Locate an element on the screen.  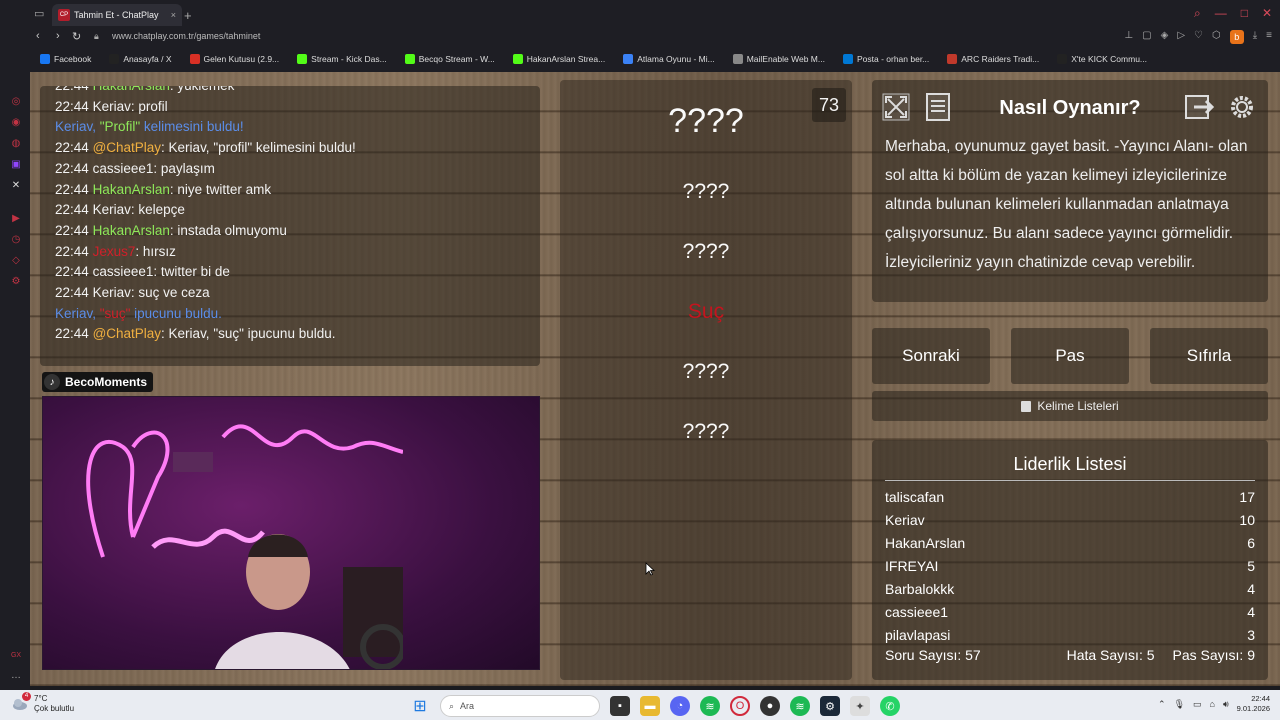
sidebar-settings-icon: ⚙ is located at coordinates (16, 282).